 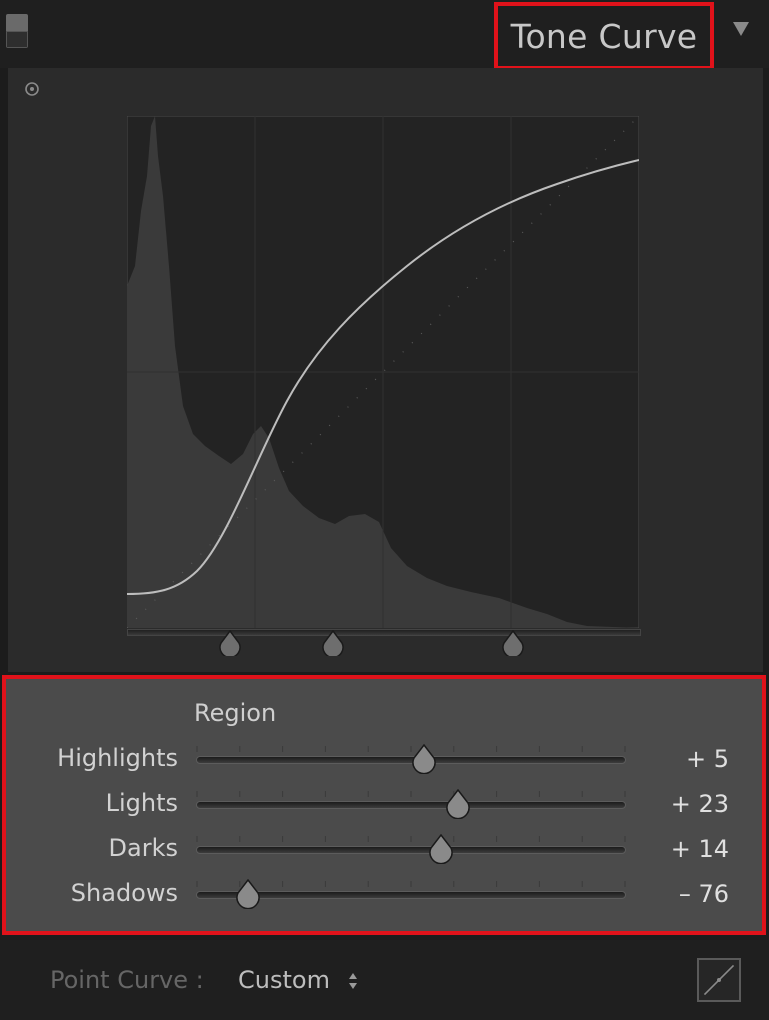 What do you see at coordinates (411, 805) in the screenshot?
I see `slider-track-lights` at bounding box center [411, 805].